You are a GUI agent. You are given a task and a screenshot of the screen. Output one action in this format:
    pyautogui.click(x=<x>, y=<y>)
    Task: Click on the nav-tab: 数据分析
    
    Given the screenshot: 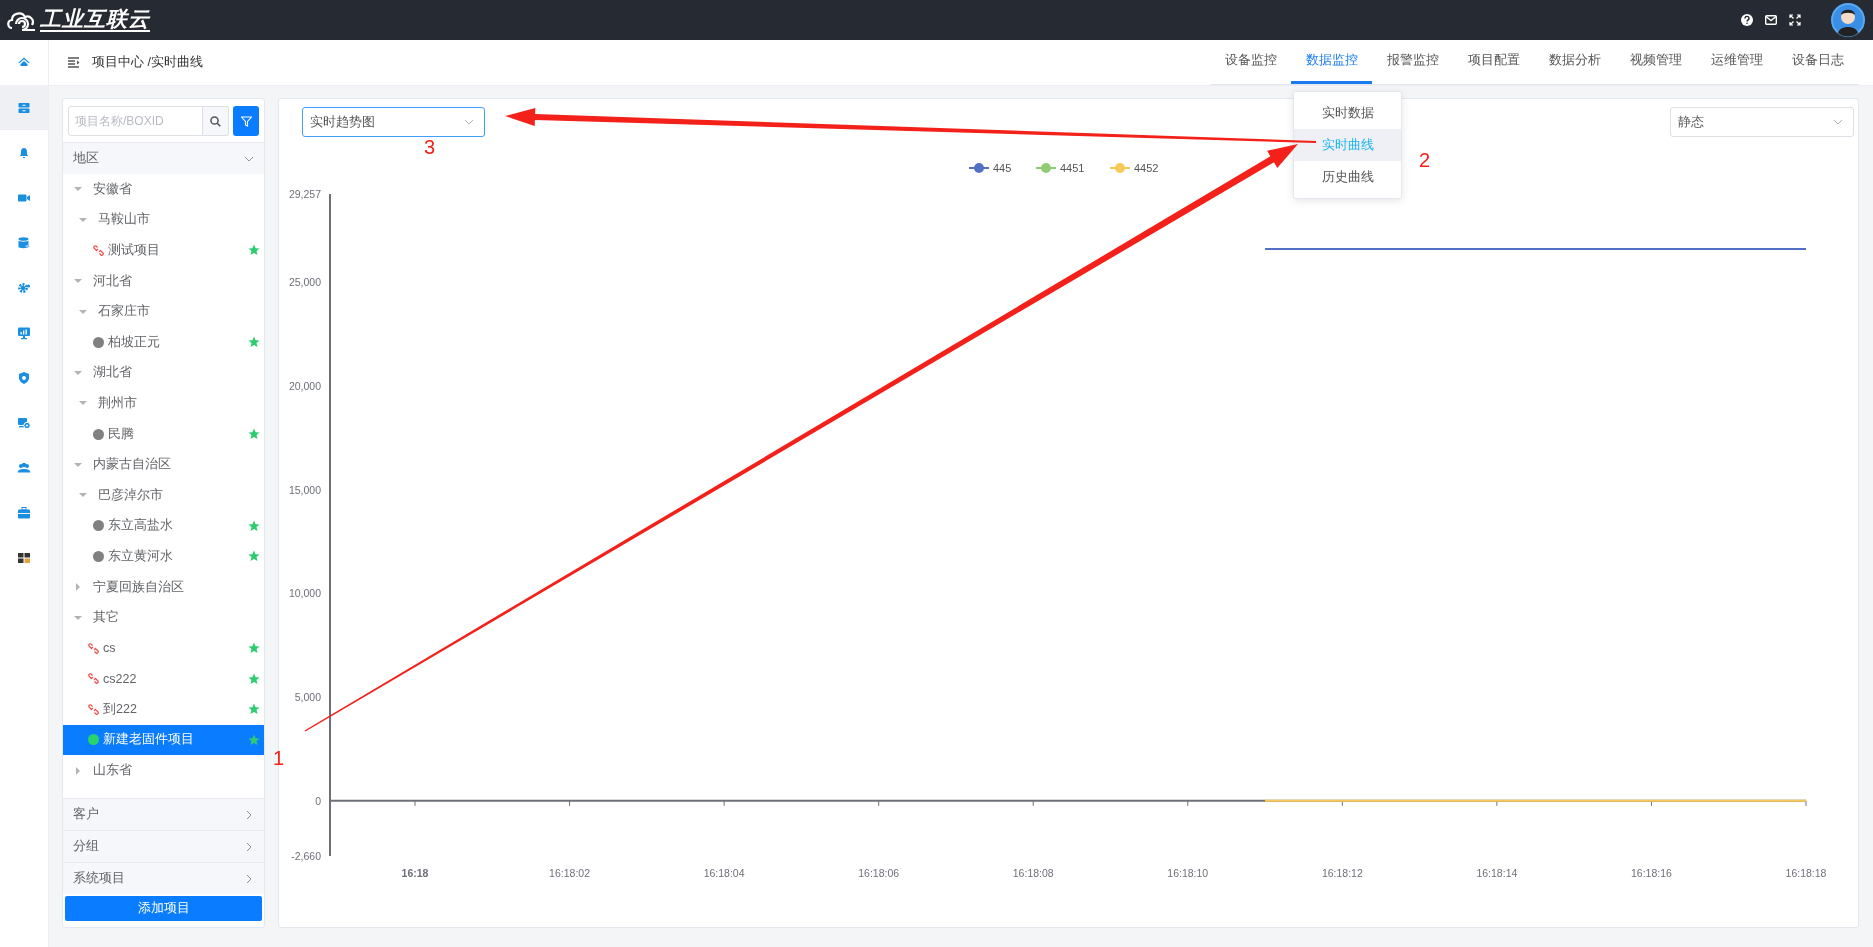 What is the action you would take?
    pyautogui.click(x=1574, y=62)
    